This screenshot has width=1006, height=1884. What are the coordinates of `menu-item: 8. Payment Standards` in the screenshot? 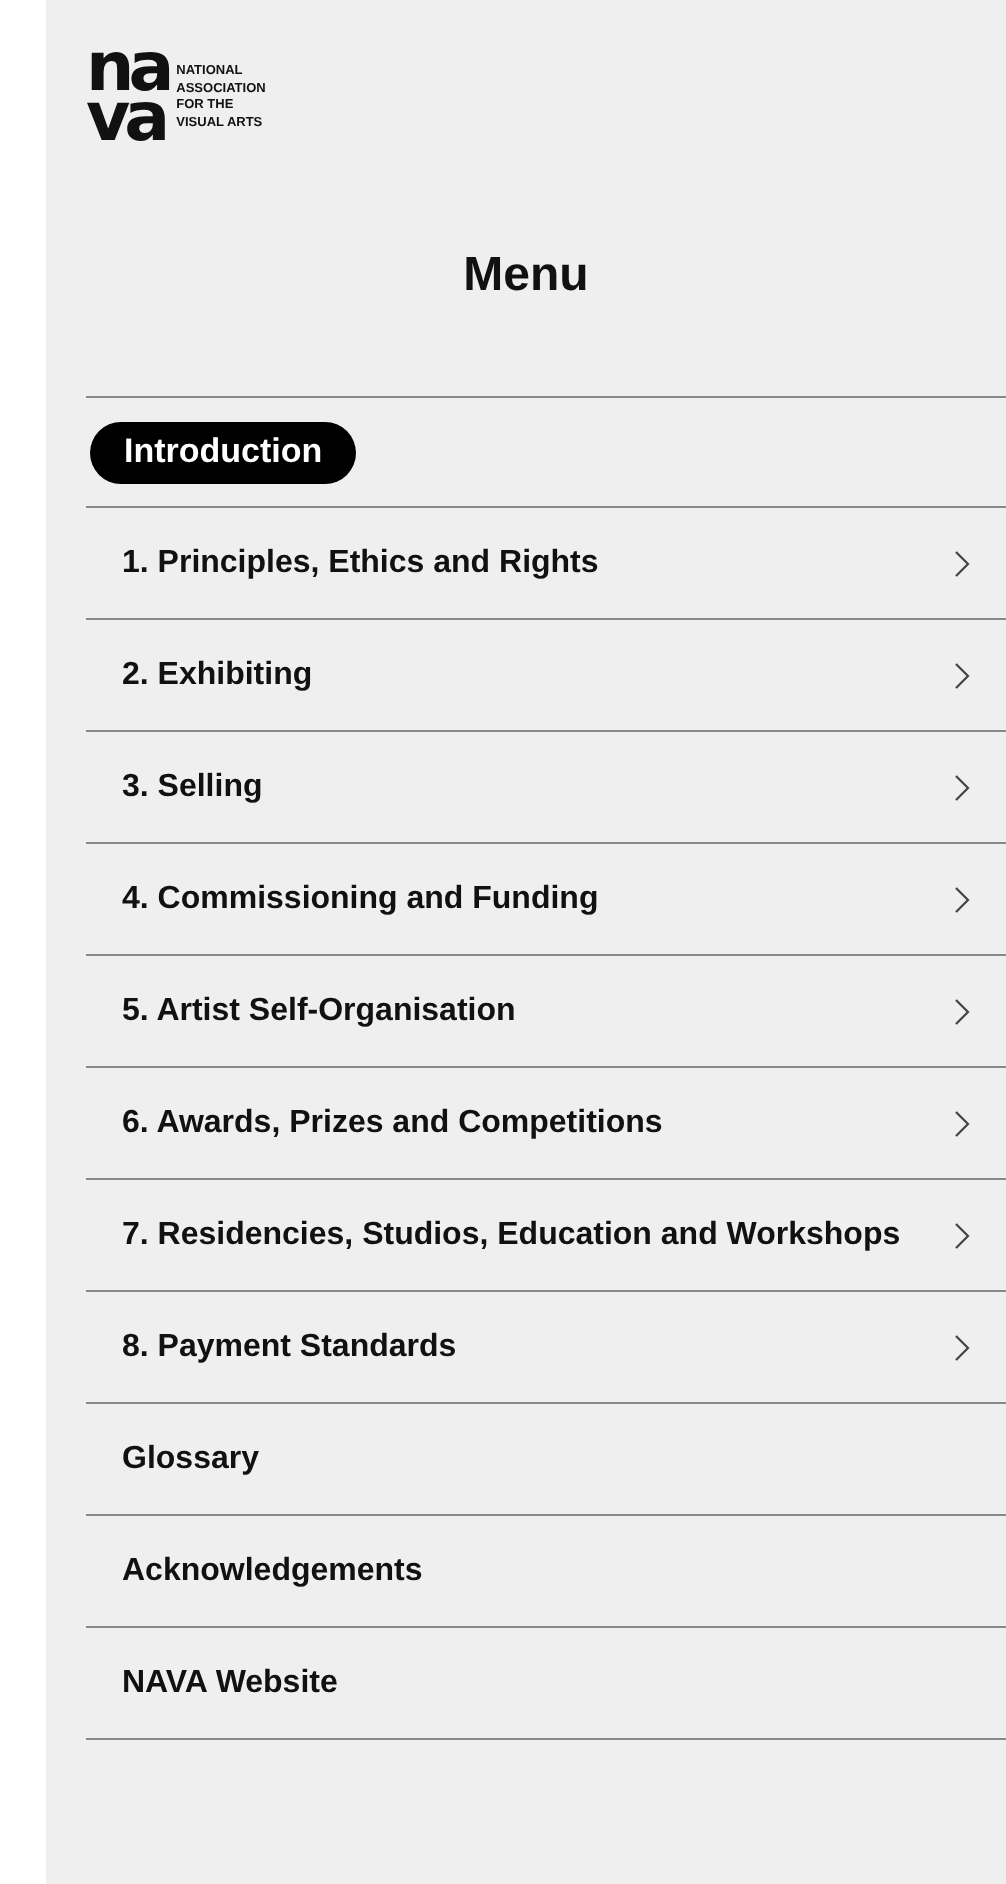 It's located at (538, 1347).